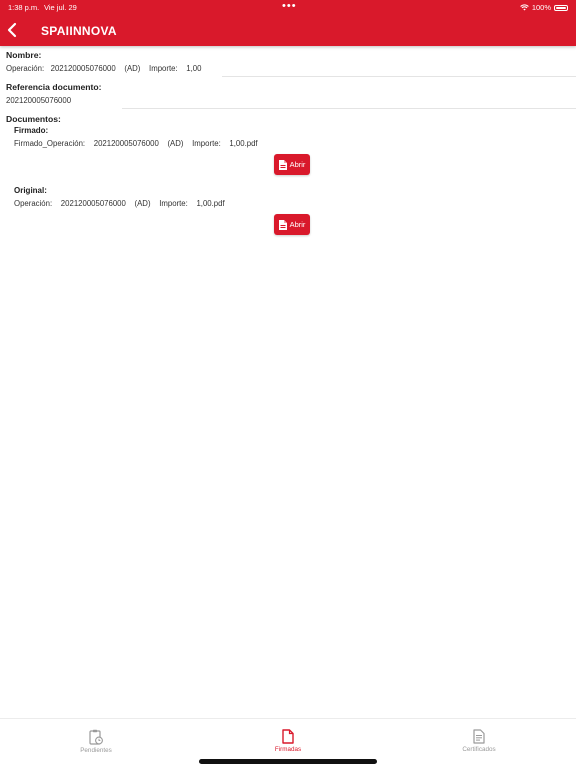  I want to click on tab-firmadas: Firmadas, so click(288, 741).